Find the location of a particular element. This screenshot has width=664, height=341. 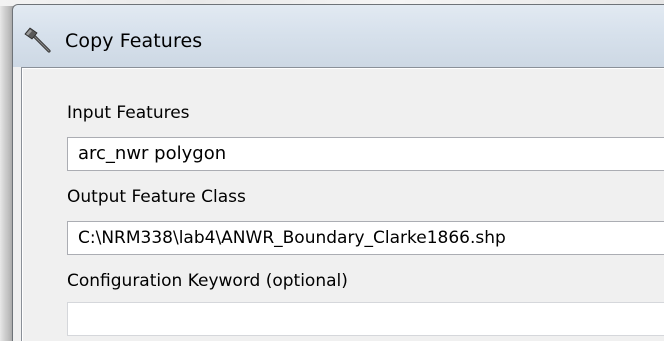

output-feature-class-label: Output Feature Class is located at coordinates (156, 197).